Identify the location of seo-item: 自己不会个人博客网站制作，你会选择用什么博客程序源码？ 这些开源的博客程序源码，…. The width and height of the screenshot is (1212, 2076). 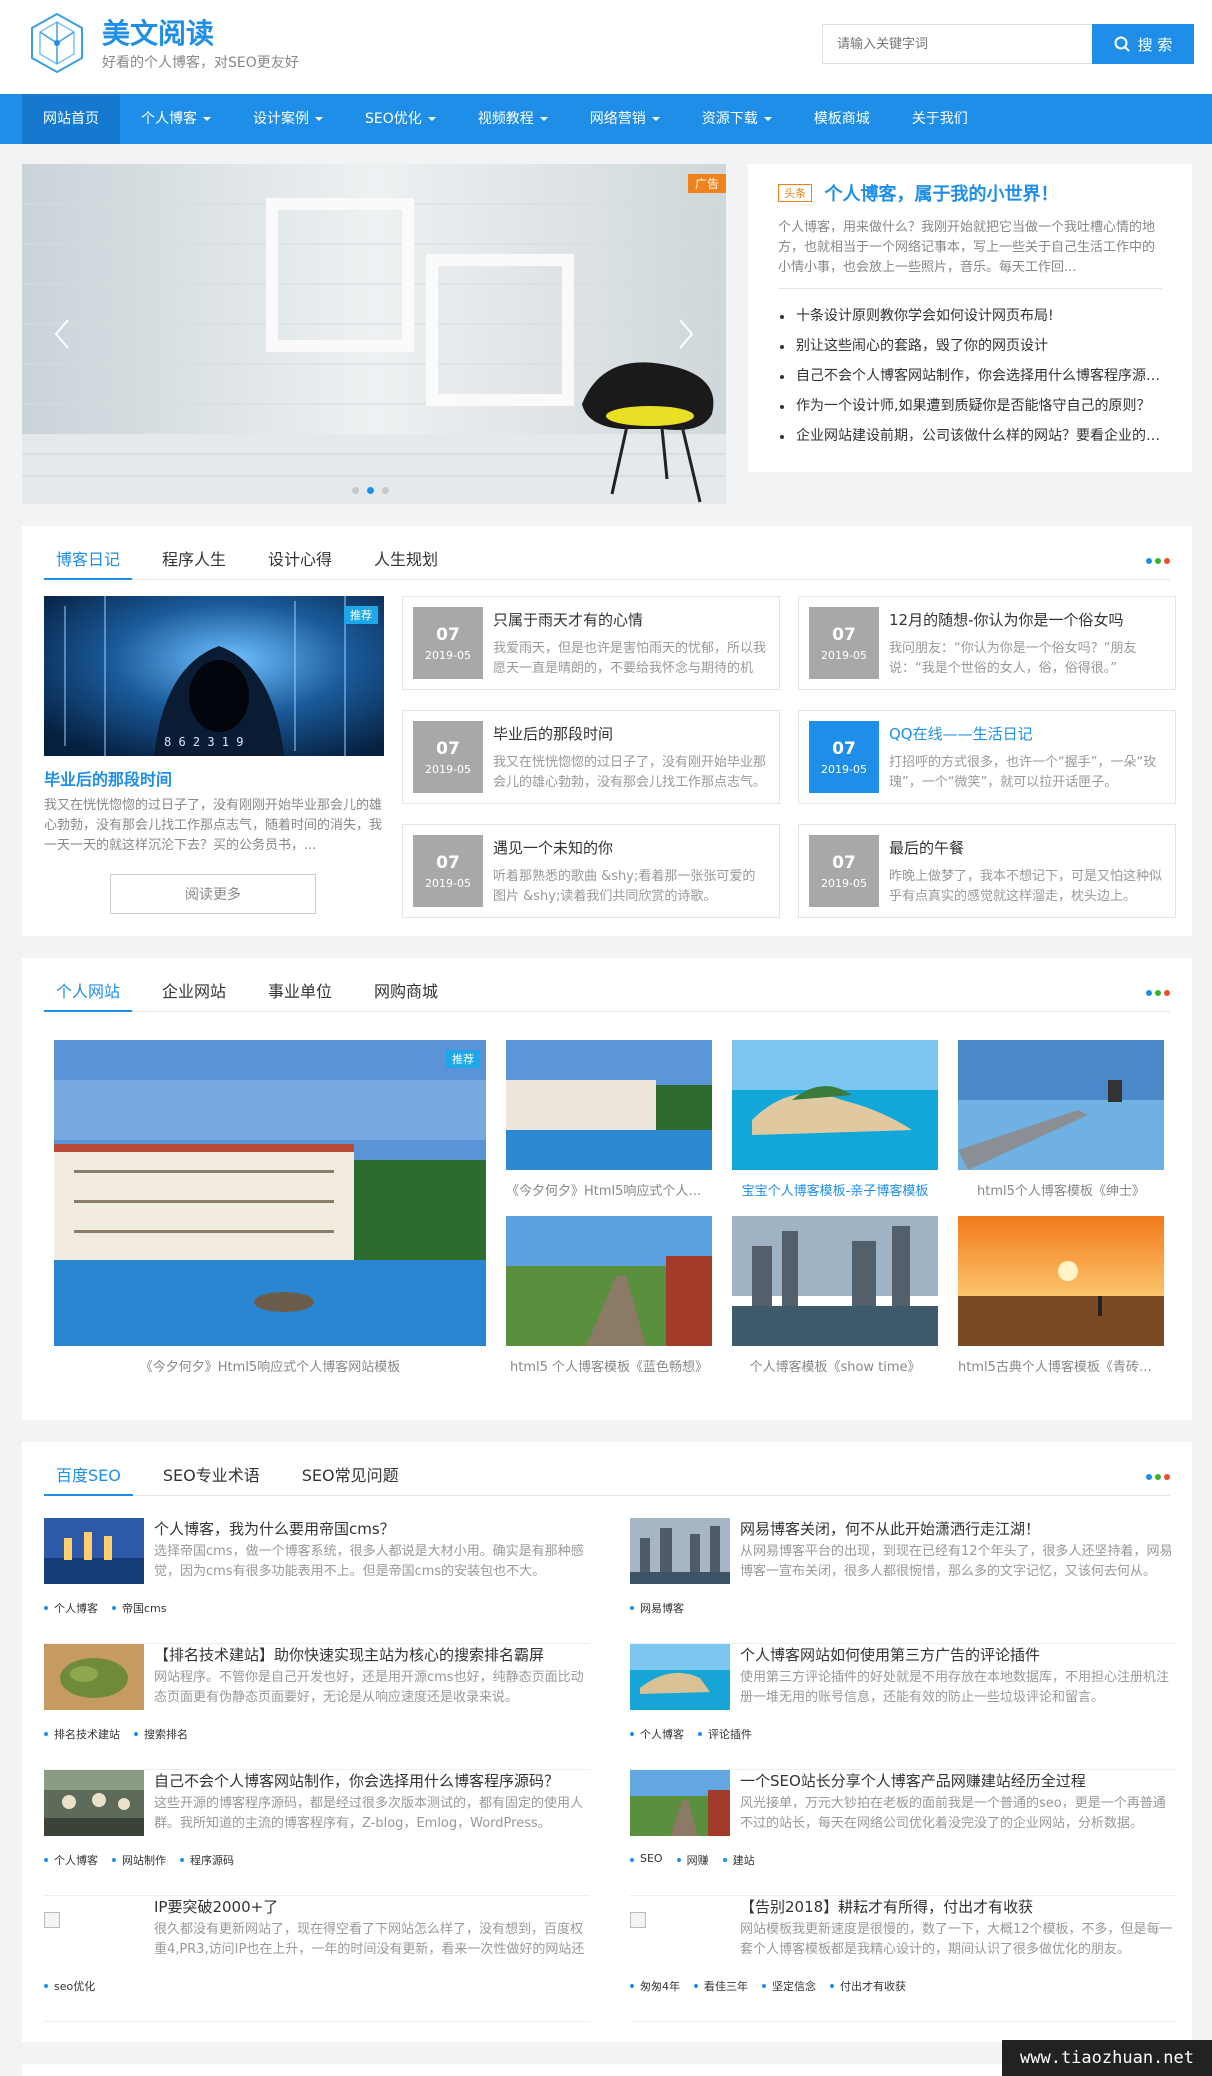
(317, 1833).